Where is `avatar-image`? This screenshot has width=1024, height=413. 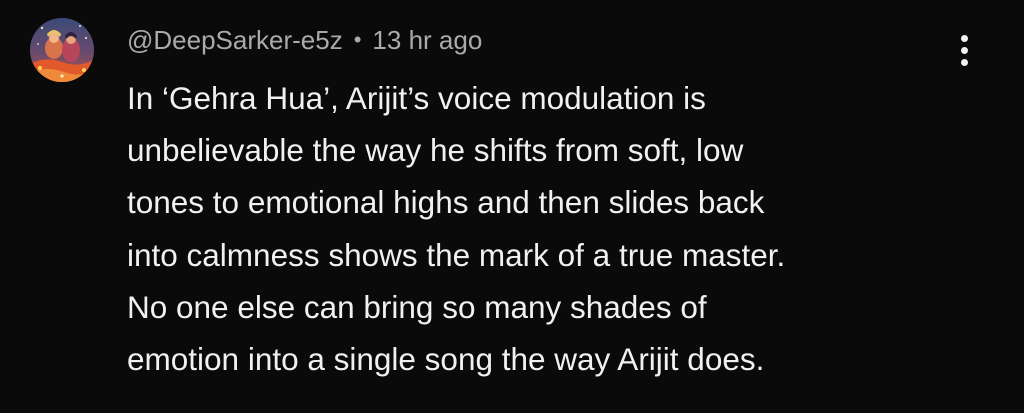
avatar-image is located at coordinates (62, 50).